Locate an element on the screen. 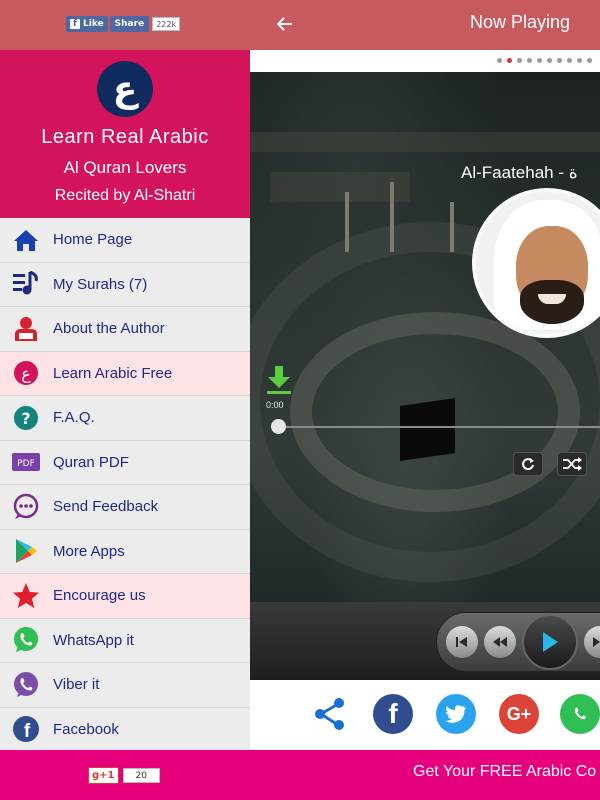 This screenshot has height=800, width=600. whatsapp-share-icon is located at coordinates (580, 714).